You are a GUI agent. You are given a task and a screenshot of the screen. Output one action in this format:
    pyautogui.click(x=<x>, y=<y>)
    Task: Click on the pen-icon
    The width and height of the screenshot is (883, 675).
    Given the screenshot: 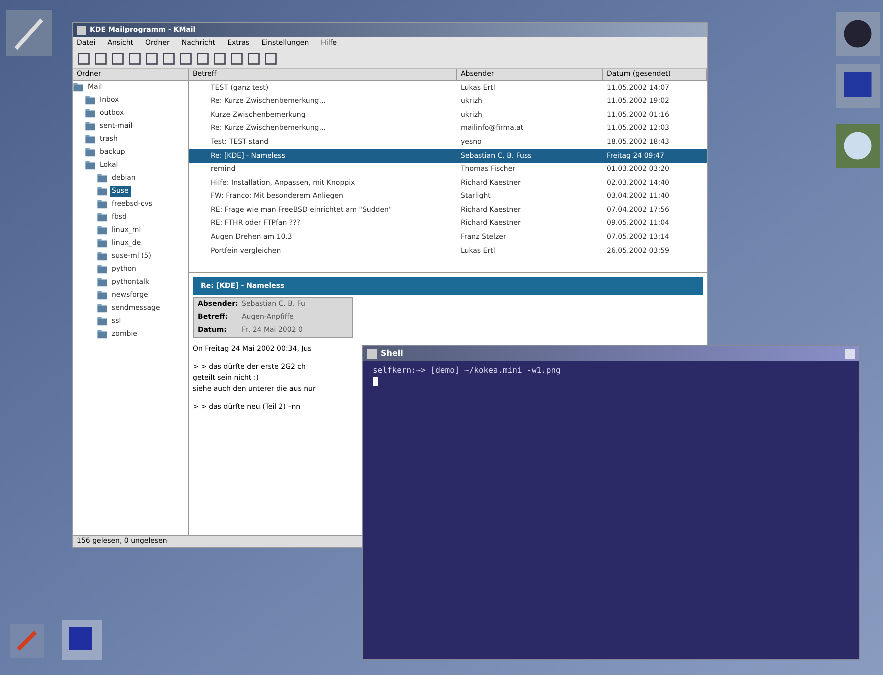 What is the action you would take?
    pyautogui.click(x=29, y=33)
    